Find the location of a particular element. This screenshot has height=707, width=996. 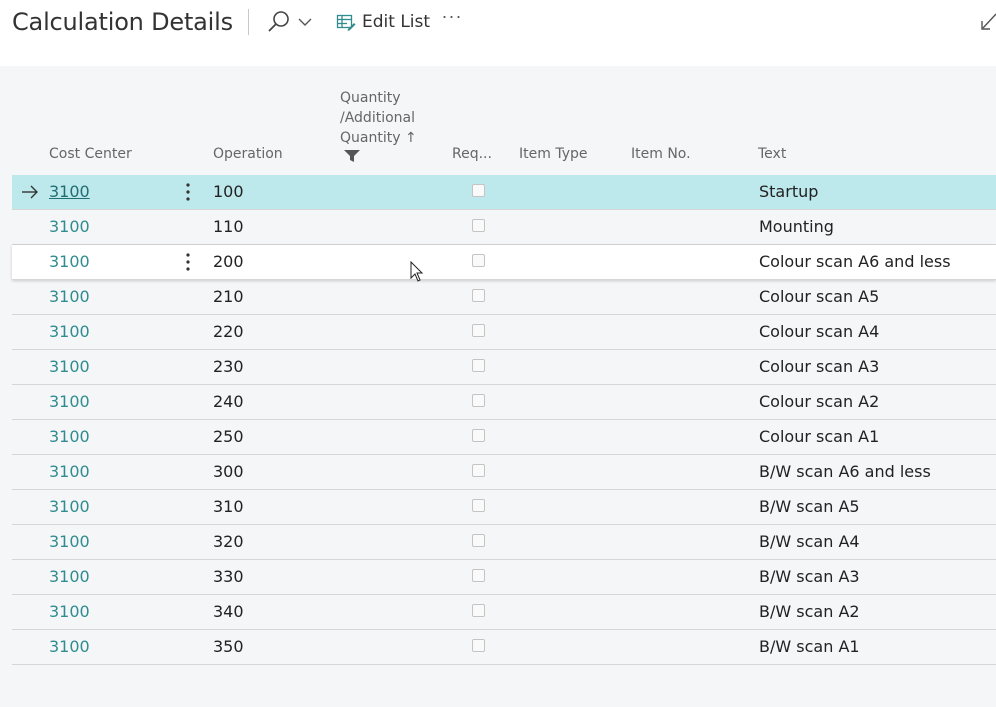

text-cell: Colour scan A5 is located at coordinates (819, 296).